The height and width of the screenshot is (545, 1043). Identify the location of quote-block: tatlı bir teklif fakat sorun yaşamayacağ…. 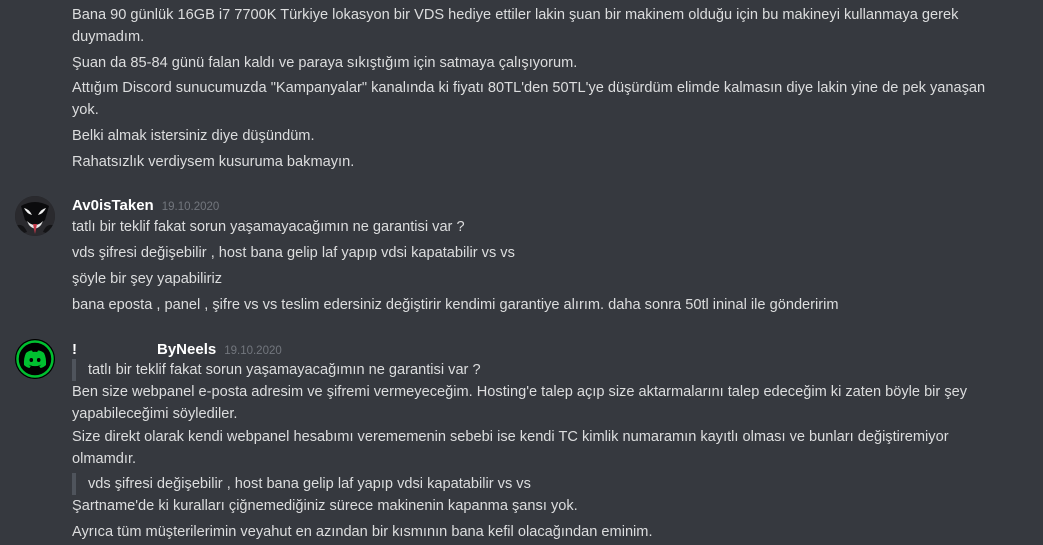
(276, 370).